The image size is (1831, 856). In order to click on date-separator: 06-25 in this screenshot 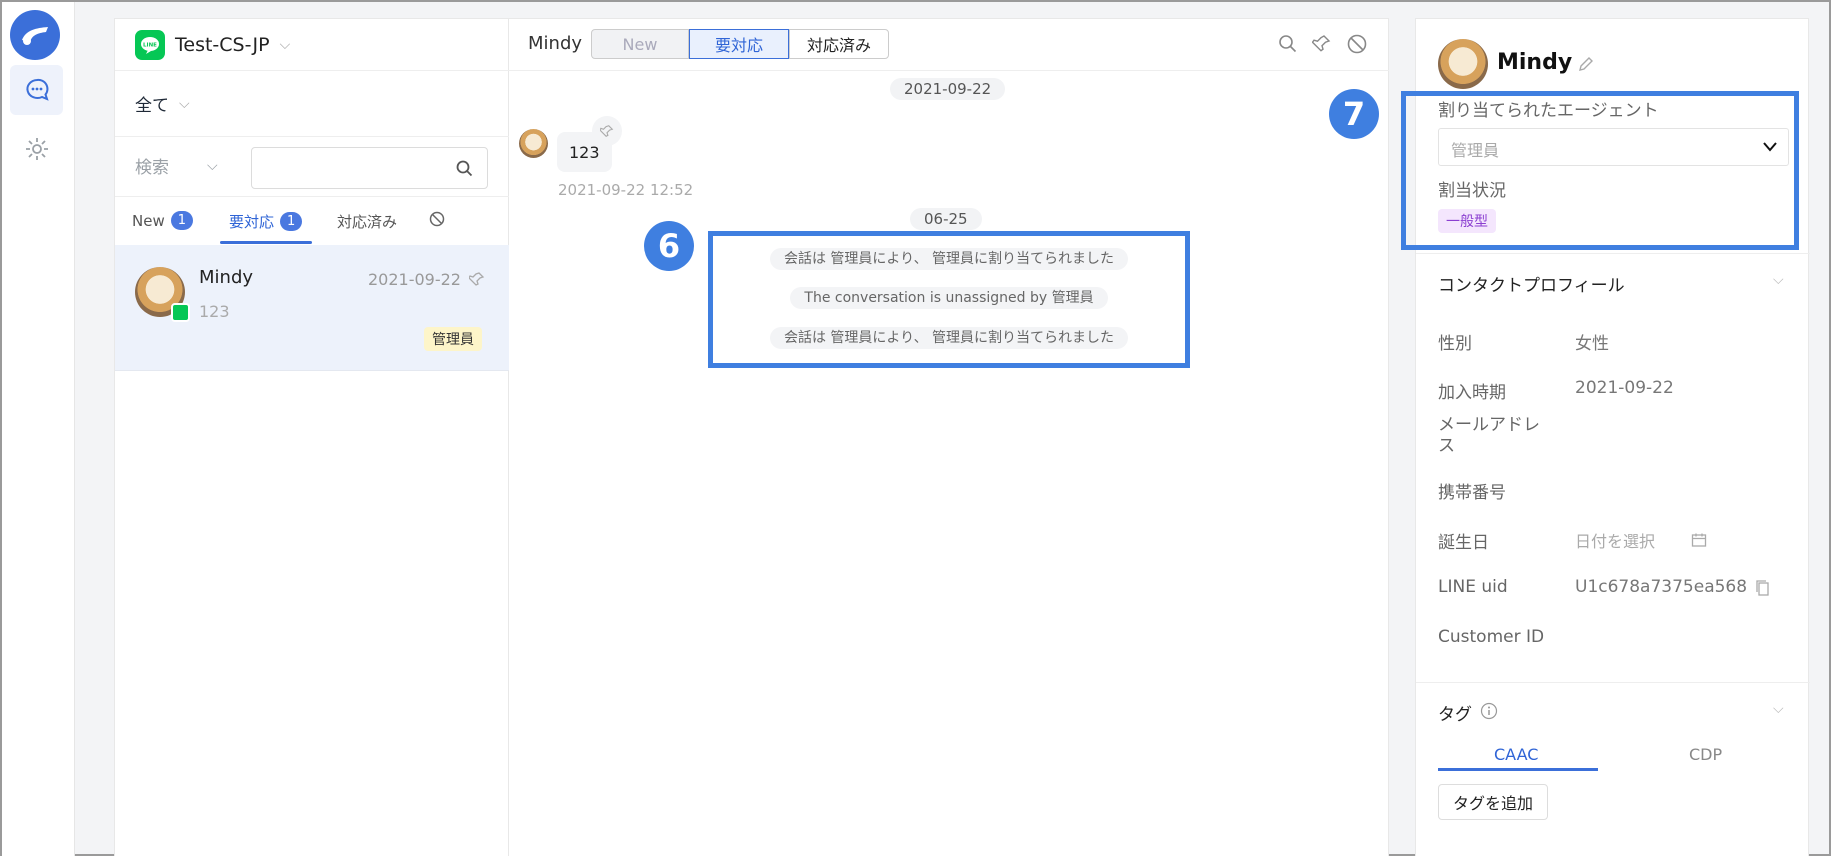, I will do `click(946, 219)`.